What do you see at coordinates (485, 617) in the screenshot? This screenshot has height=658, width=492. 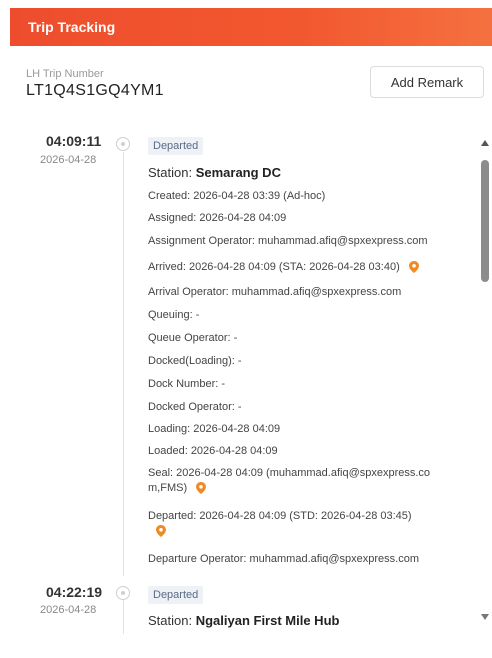 I see `scroll-down-arrow` at bounding box center [485, 617].